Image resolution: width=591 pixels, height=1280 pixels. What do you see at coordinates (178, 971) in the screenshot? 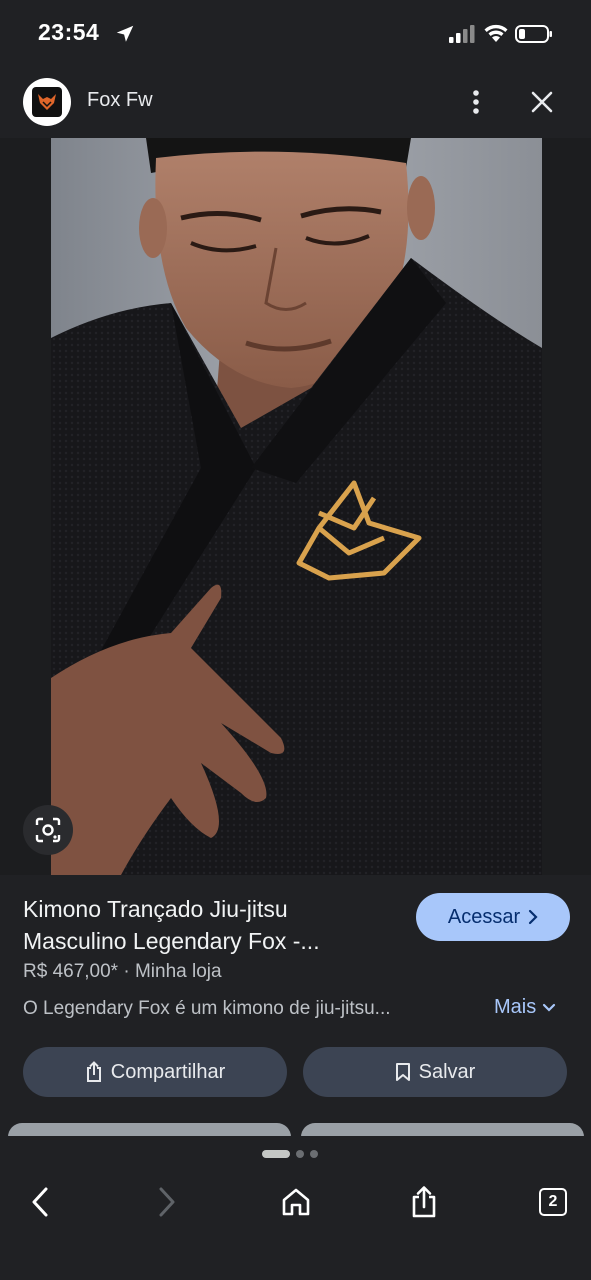
I see `store-name: Minha loja` at bounding box center [178, 971].